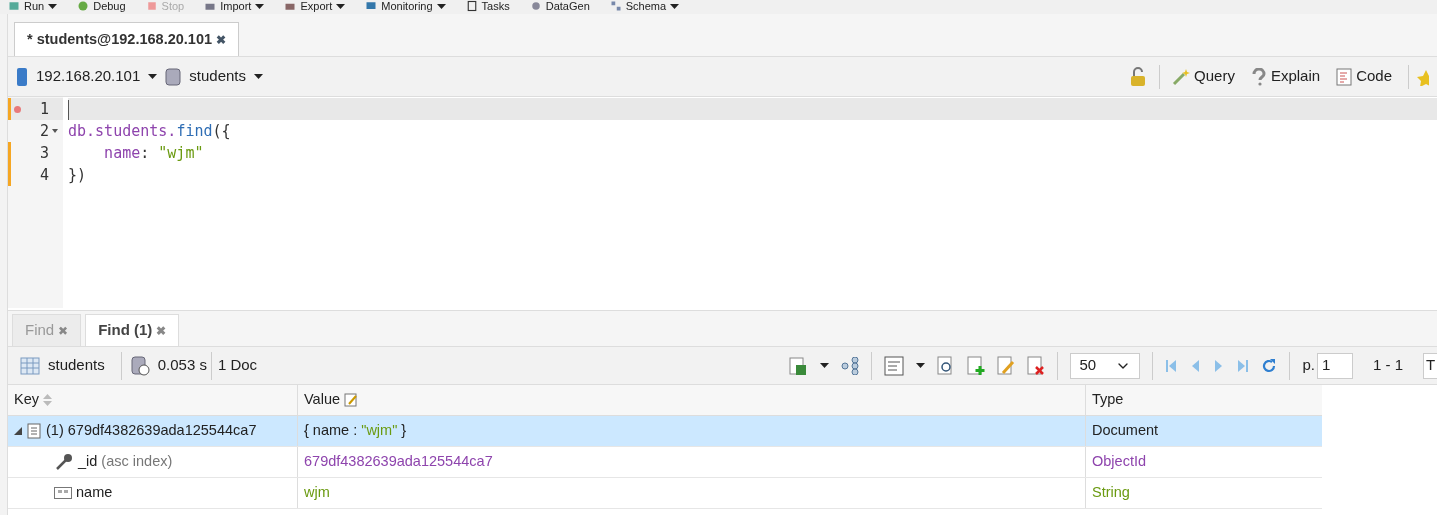 The height and width of the screenshot is (515, 1437). What do you see at coordinates (692, 400) in the screenshot?
I see `column-header: Value` at bounding box center [692, 400].